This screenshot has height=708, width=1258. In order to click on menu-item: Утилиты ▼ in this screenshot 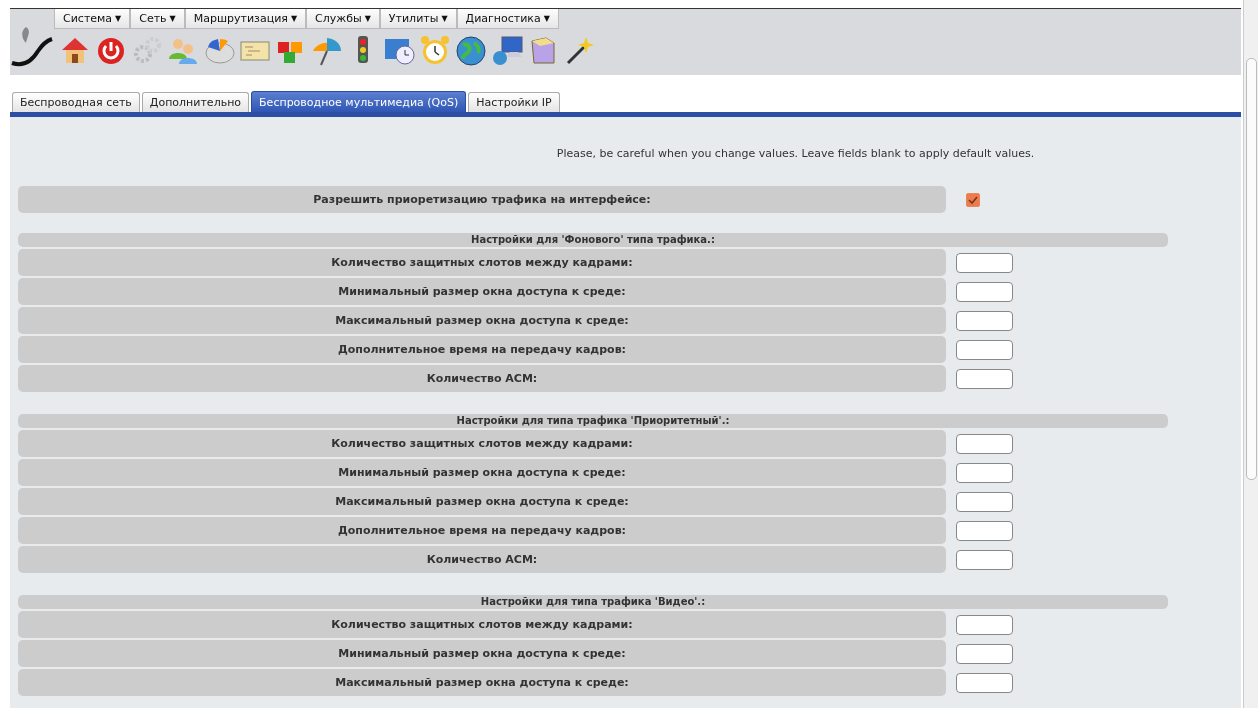, I will do `click(418, 19)`.